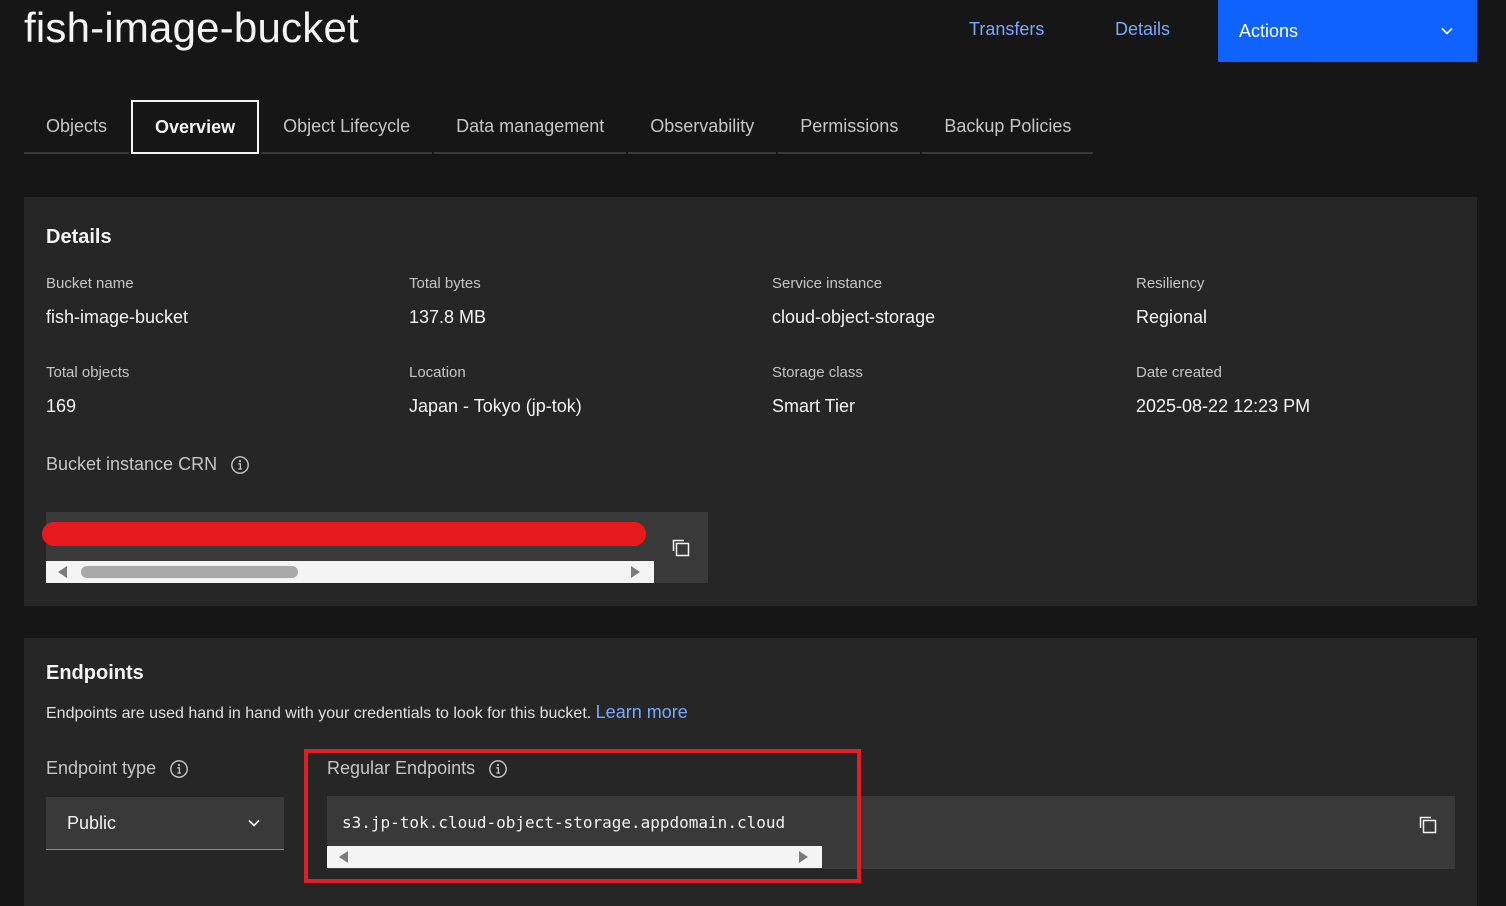  What do you see at coordinates (189, 572) in the screenshot?
I see `scroll-thumb` at bounding box center [189, 572].